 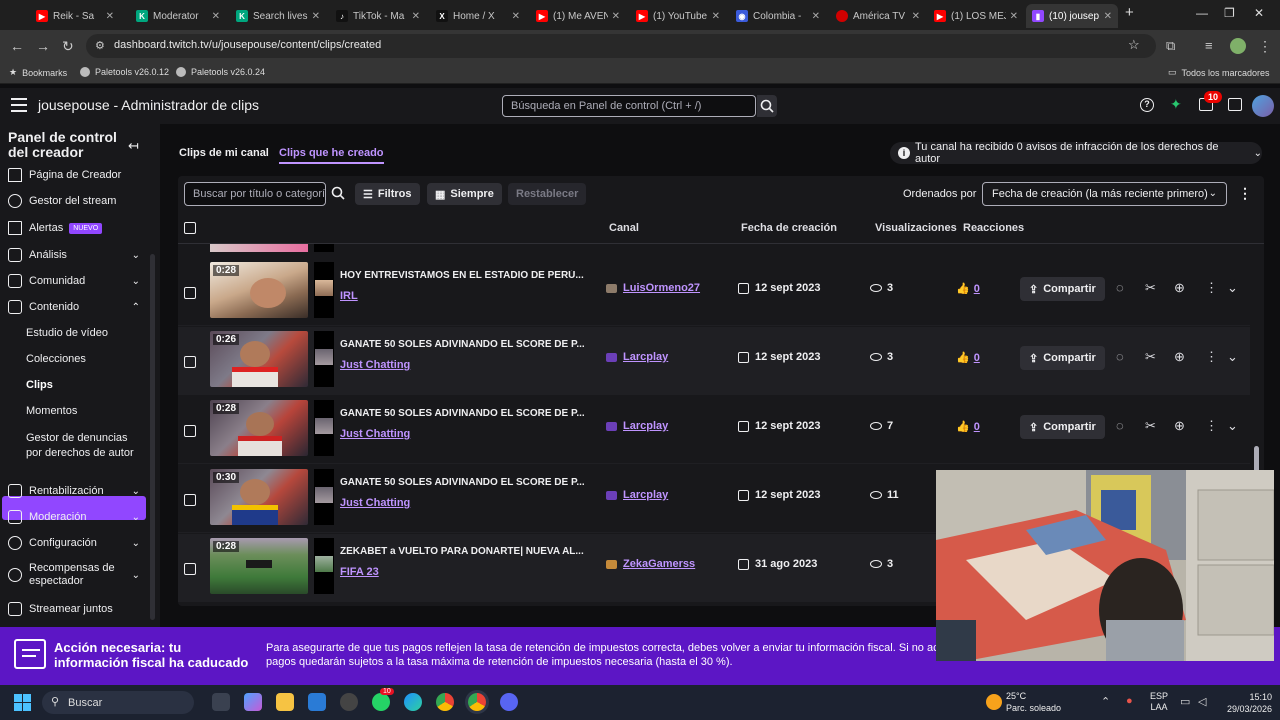 I want to click on edge-icon, so click(x=413, y=702).